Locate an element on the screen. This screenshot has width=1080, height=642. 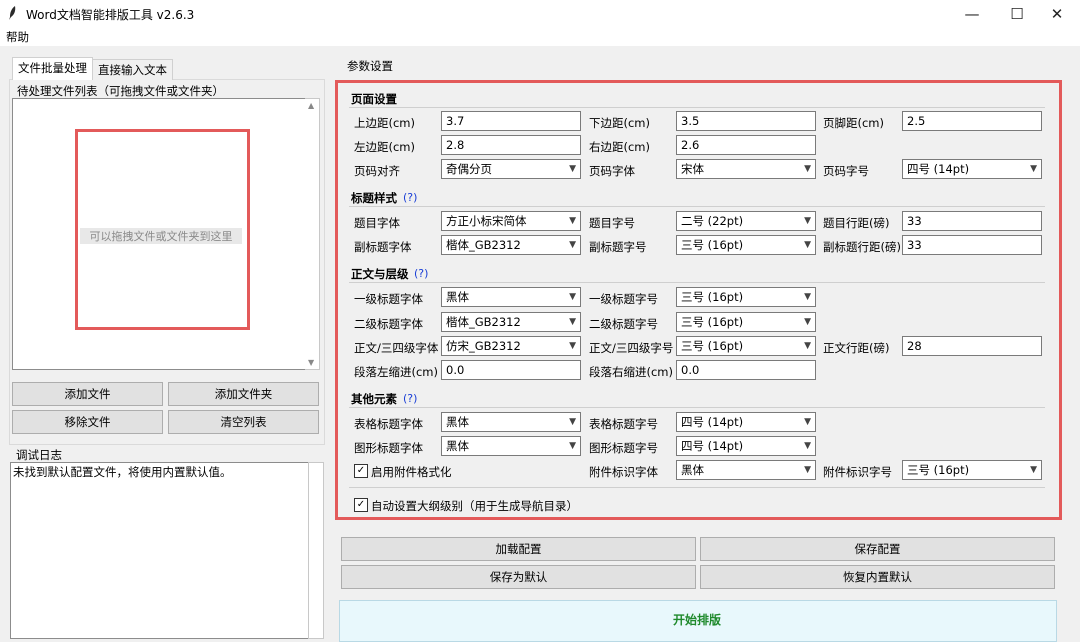
top-margin-label: 上边距(cm) is located at coordinates (384, 123).